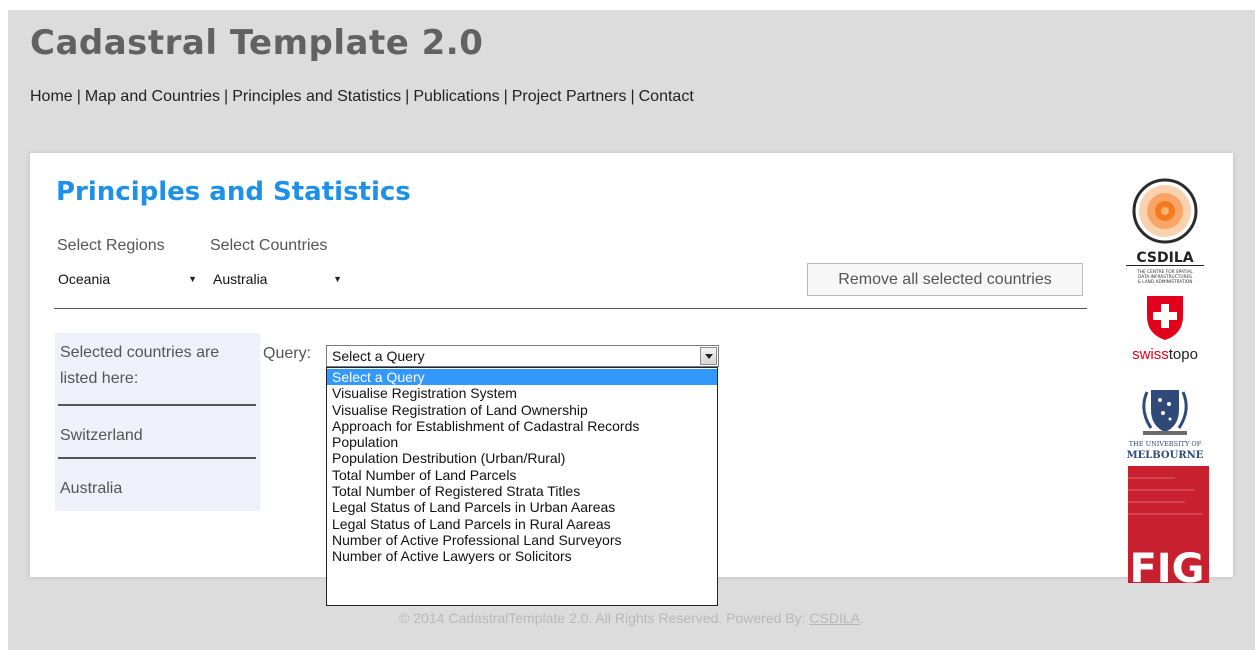 The height and width of the screenshot is (650, 1255). What do you see at coordinates (522, 356) in the screenshot?
I see `query-select: Select a Query` at bounding box center [522, 356].